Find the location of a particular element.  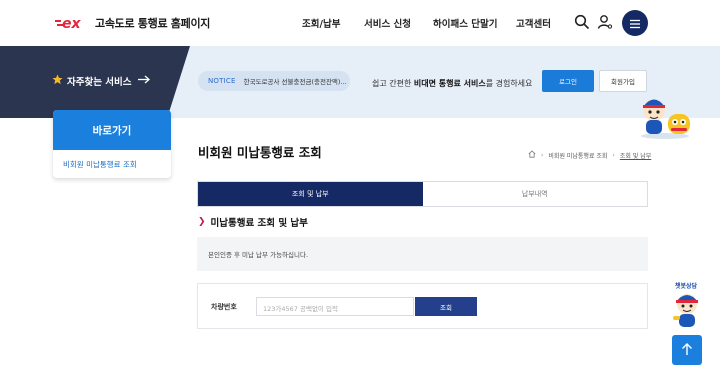

svg-text: ex is located at coordinates (71, 23).